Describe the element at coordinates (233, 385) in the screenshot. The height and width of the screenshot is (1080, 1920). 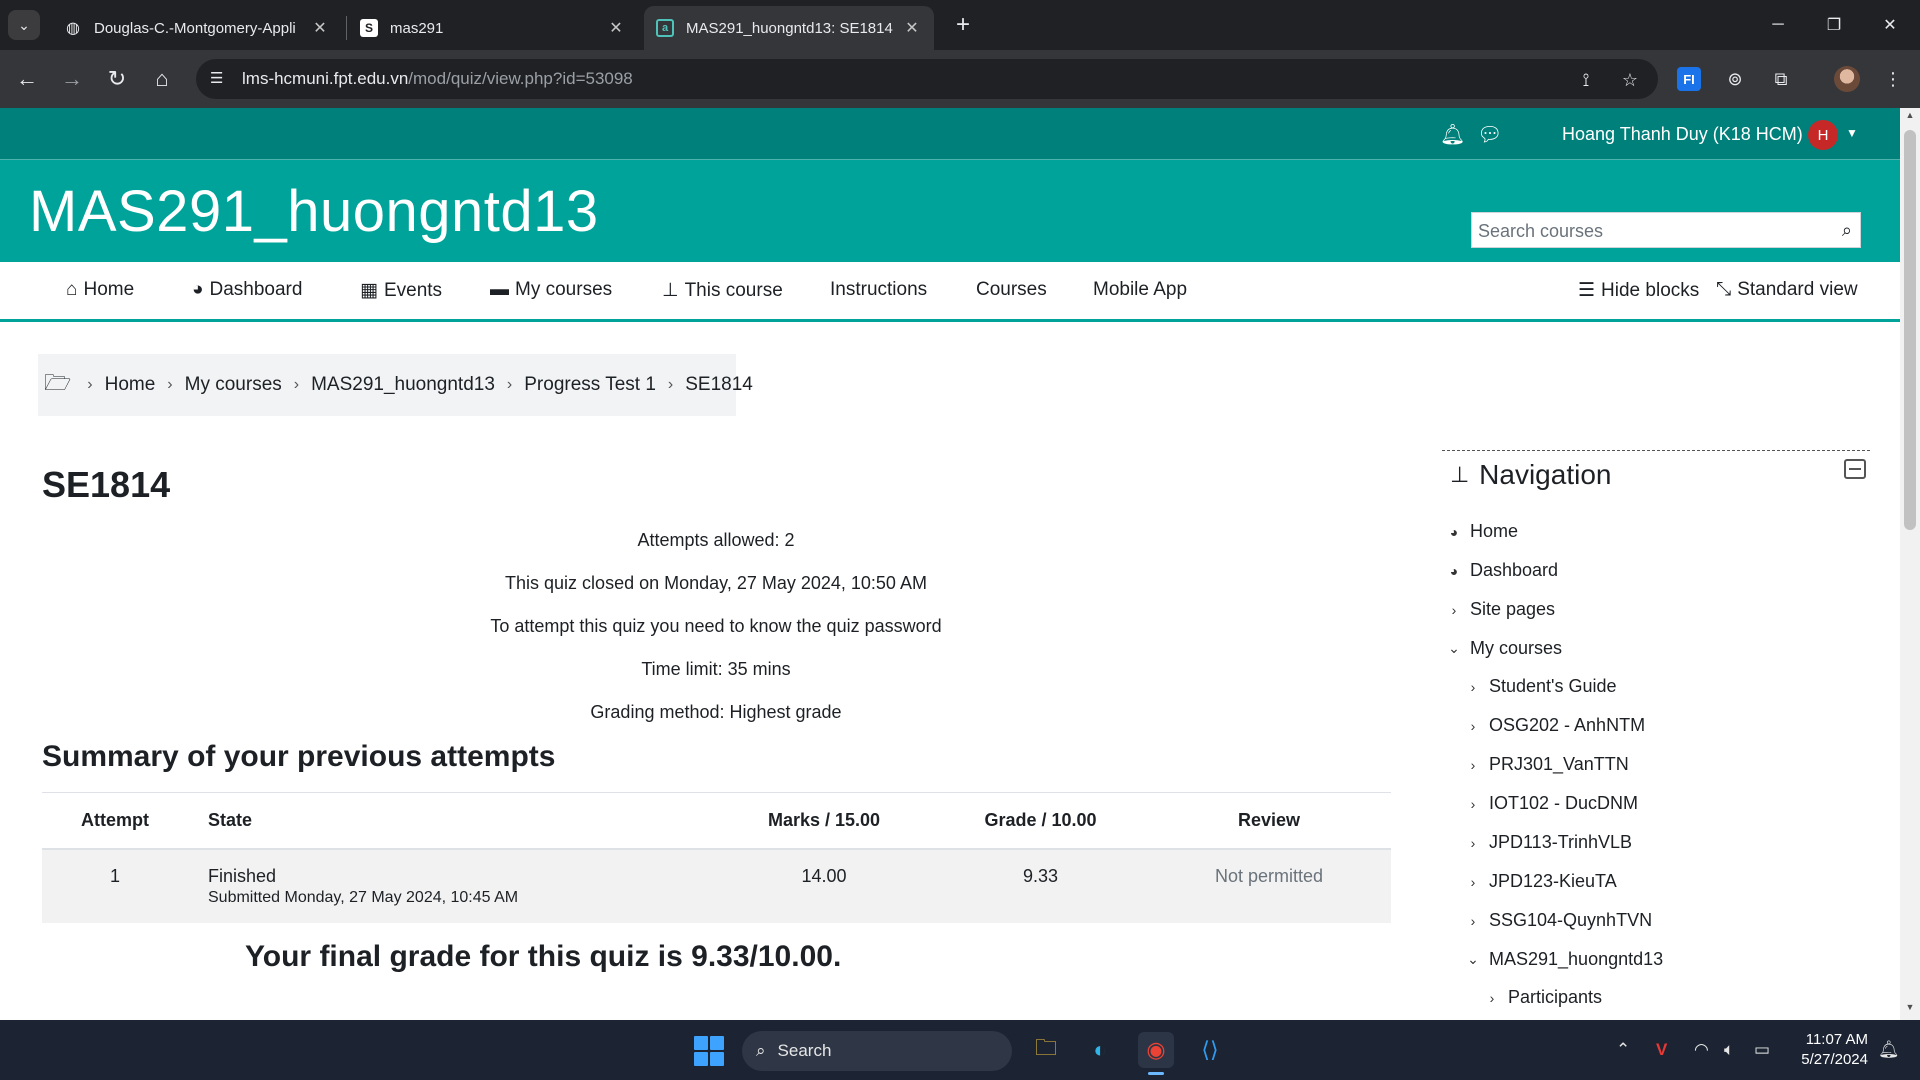
I see `breadcrumb-my-courses: My courses` at that location.